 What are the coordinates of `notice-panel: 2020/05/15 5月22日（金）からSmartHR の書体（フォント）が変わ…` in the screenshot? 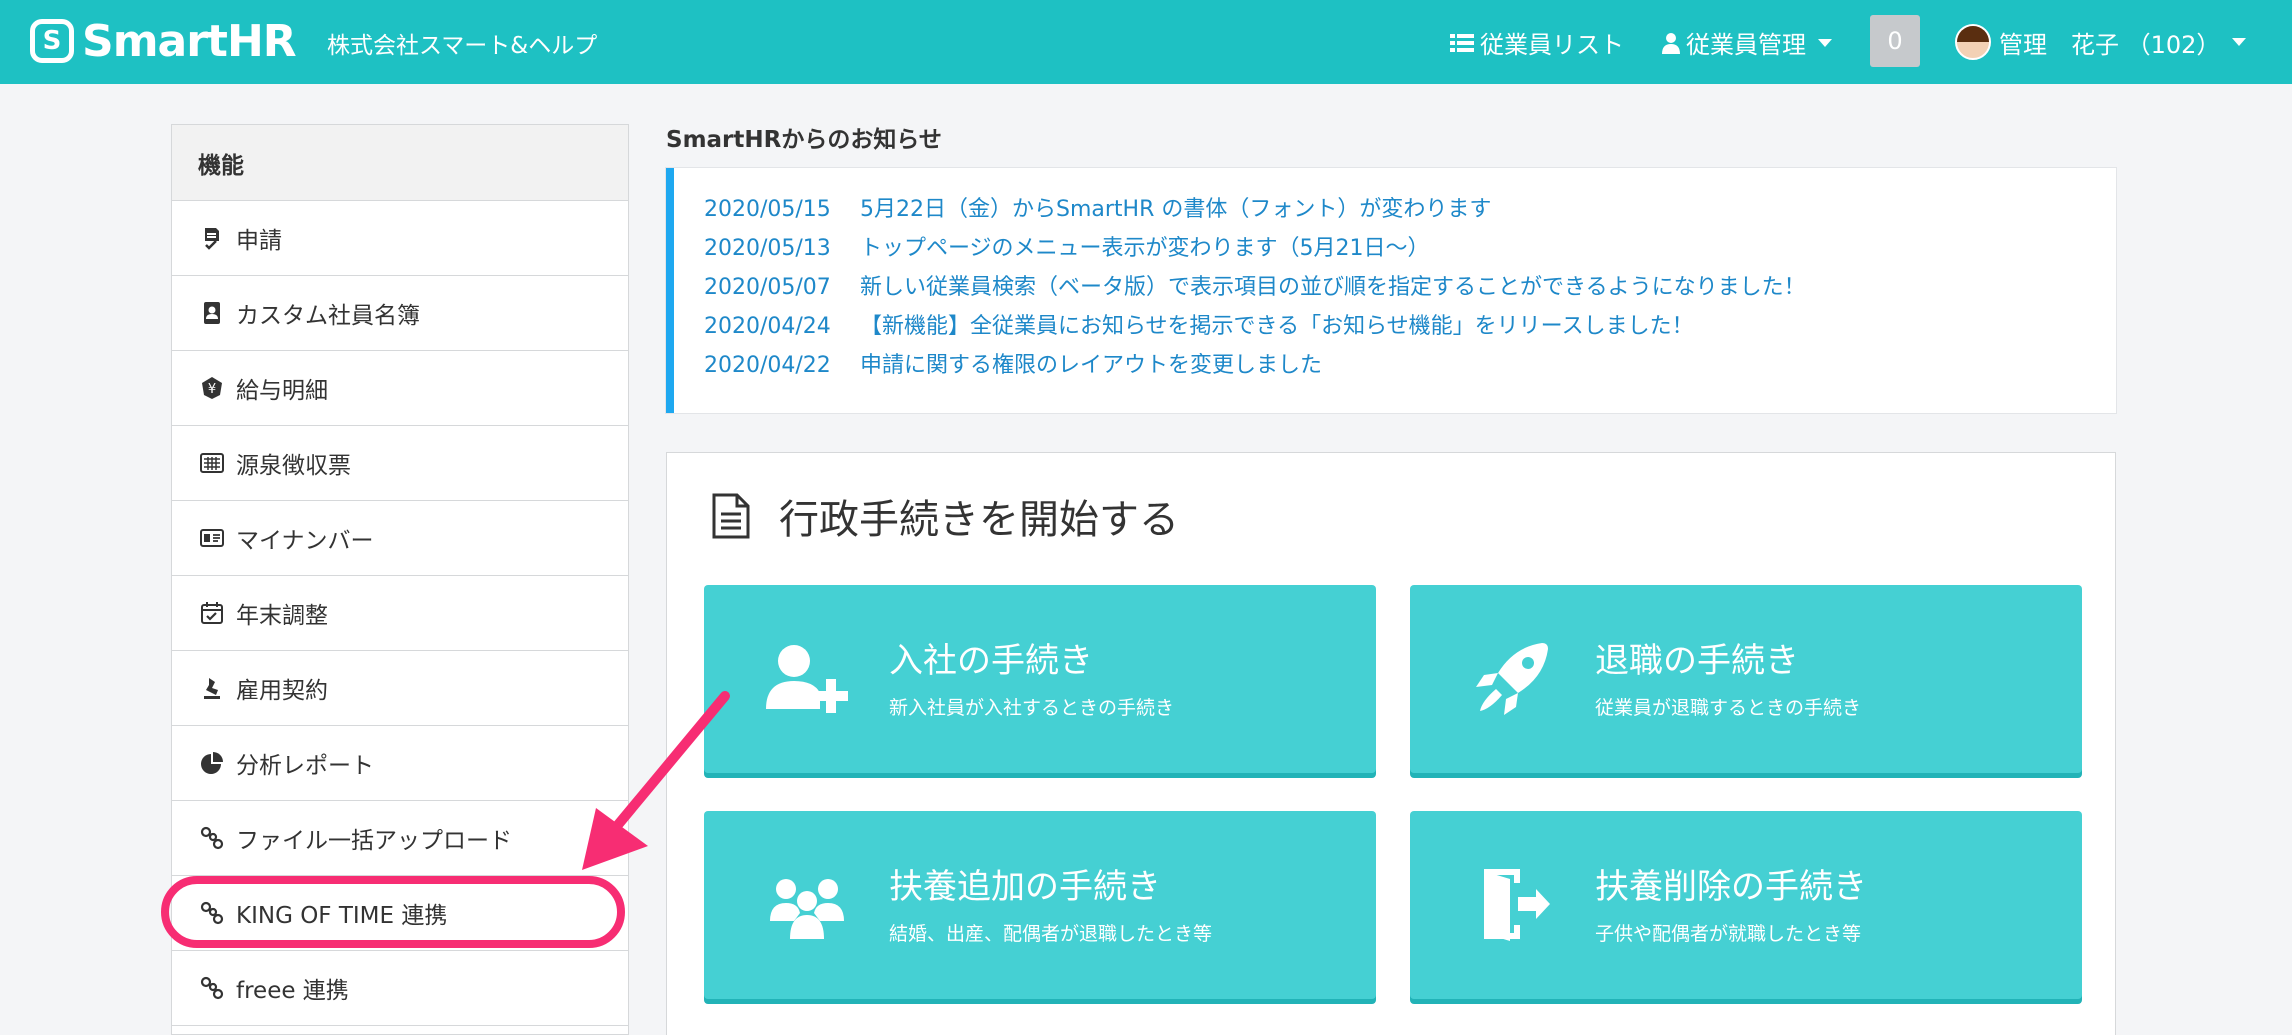 It's located at (1391, 290).